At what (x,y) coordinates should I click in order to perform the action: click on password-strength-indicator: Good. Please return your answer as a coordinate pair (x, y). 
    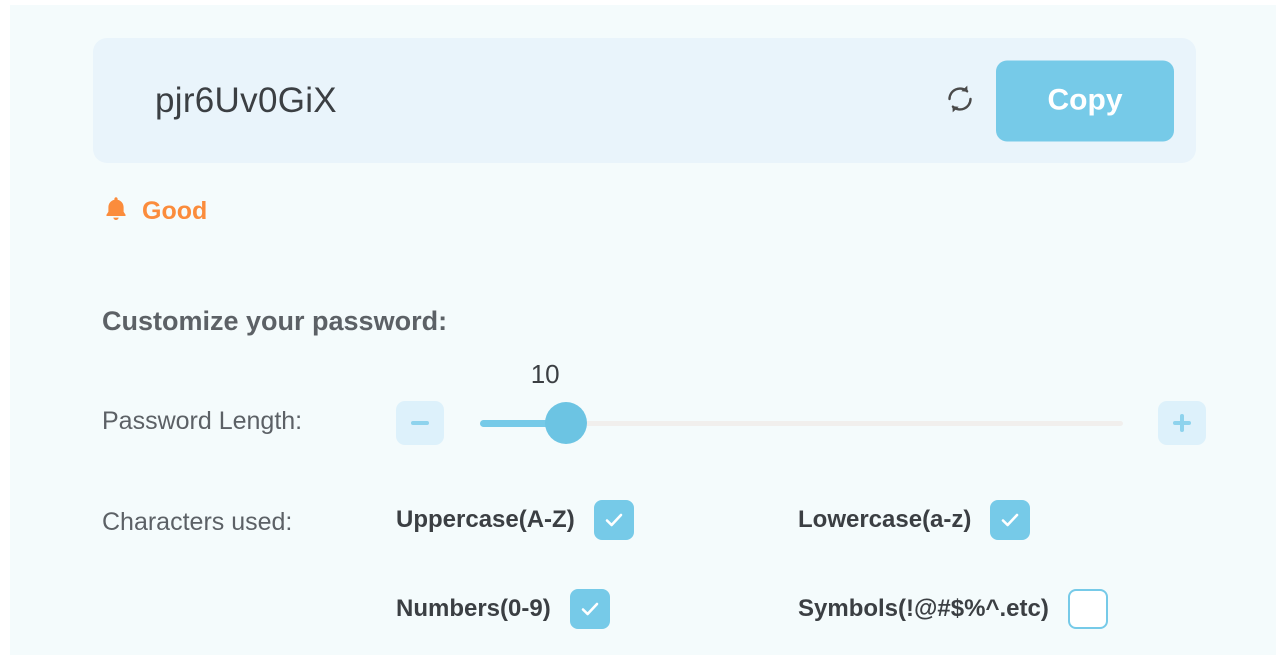
    Looking at the image, I should click on (155, 211).